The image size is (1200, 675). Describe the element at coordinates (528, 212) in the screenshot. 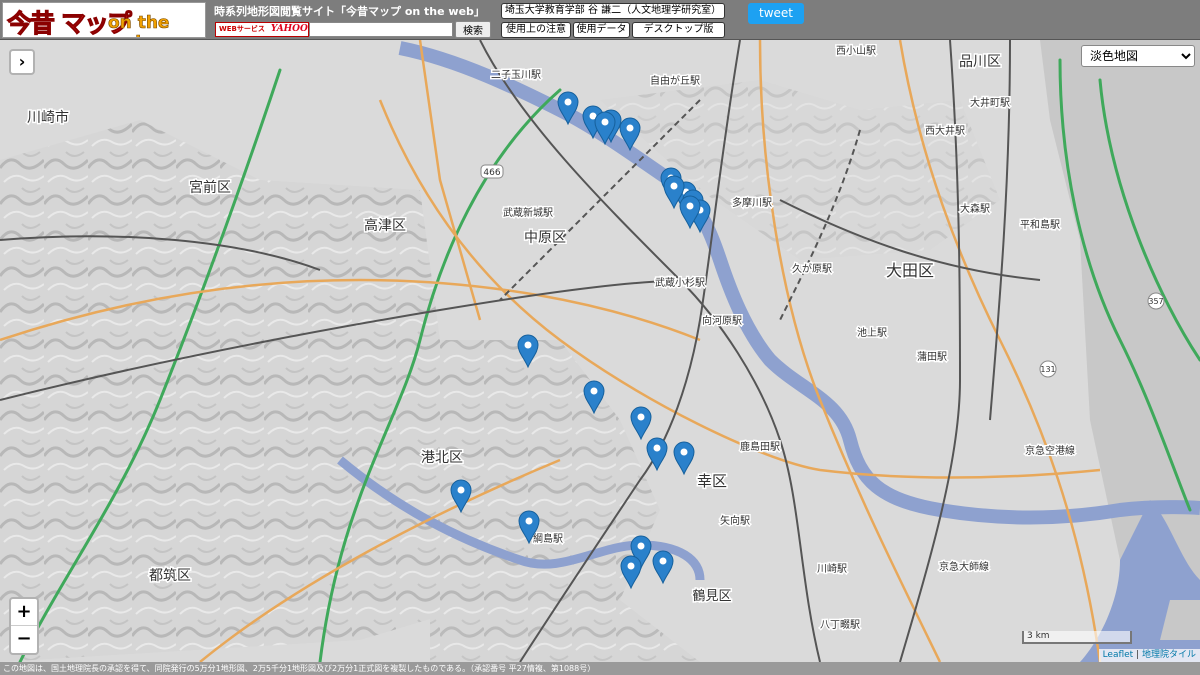

I see `label-musashishinjo-sta: 武蔵新城駅` at that location.